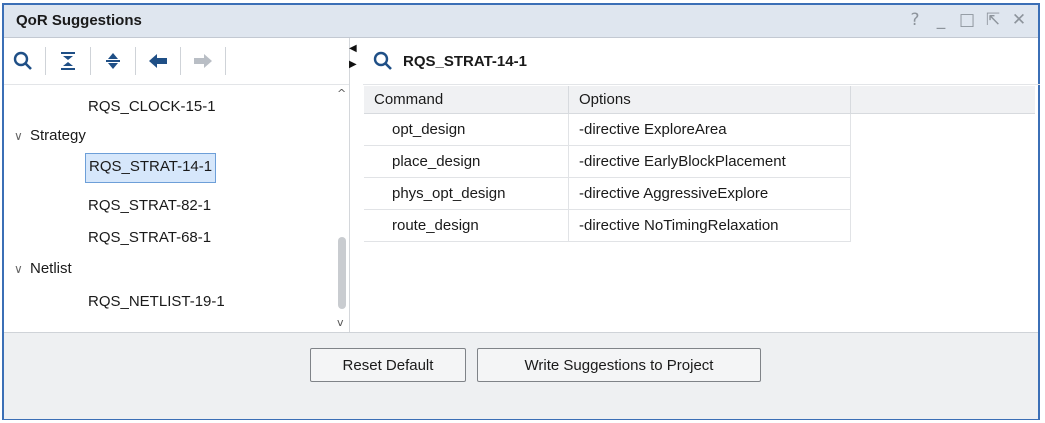  Describe the element at coordinates (521, 21) in the screenshot. I see `title-bar: QoR Suggestions ? _ □ ⇱ ✕` at that location.